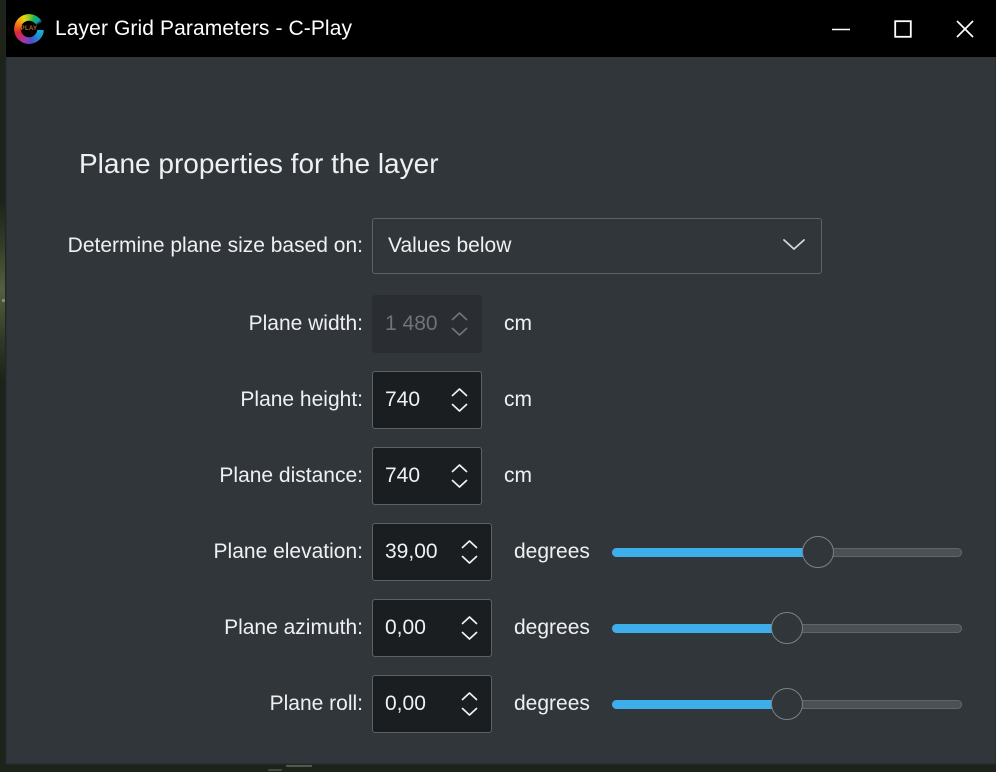 The width and height of the screenshot is (996, 772). I want to click on plane-elevation-unit: degrees, so click(552, 551).